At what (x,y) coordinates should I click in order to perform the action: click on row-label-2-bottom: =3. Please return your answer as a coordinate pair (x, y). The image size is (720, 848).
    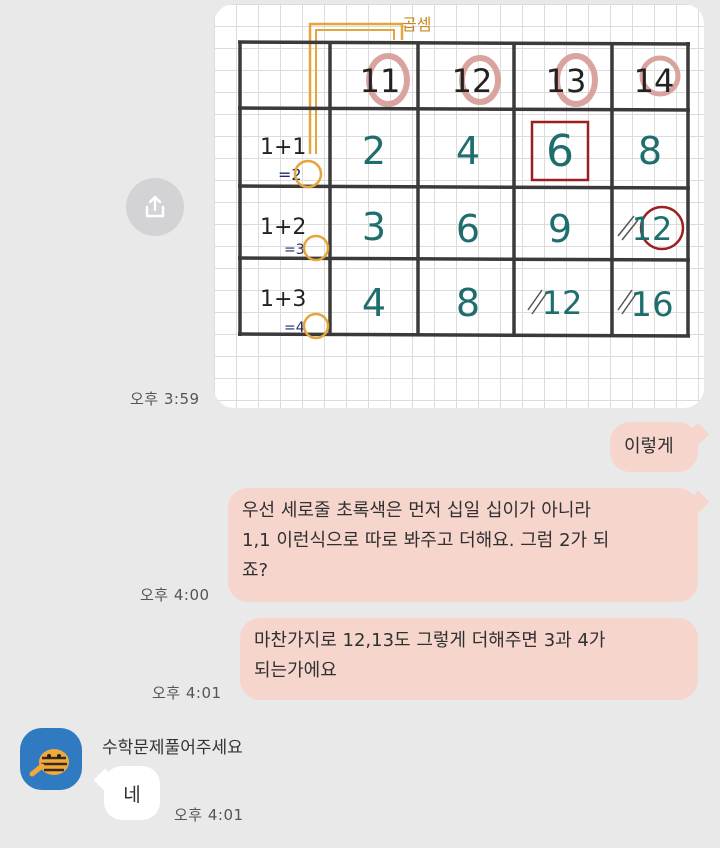
    Looking at the image, I should click on (294, 250).